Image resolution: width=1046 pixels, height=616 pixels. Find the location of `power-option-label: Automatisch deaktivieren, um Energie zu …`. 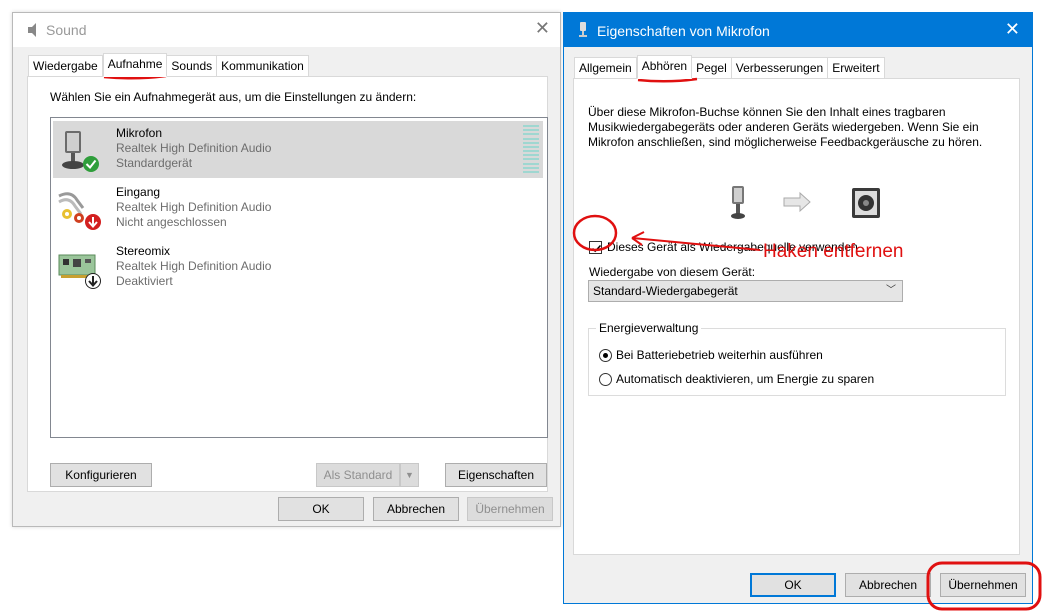

power-option-label: Automatisch deaktivieren, um Energie zu … is located at coordinates (745, 379).